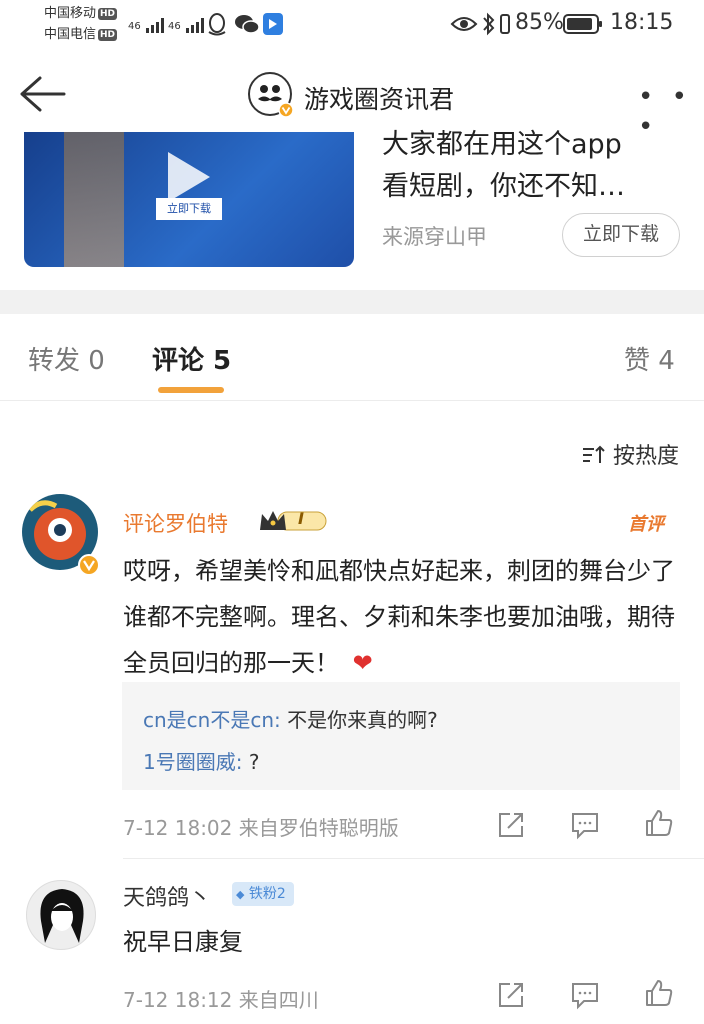 The height and width of the screenshot is (1024, 704). Describe the element at coordinates (94, 199) in the screenshot. I see `presenter-figure` at that location.